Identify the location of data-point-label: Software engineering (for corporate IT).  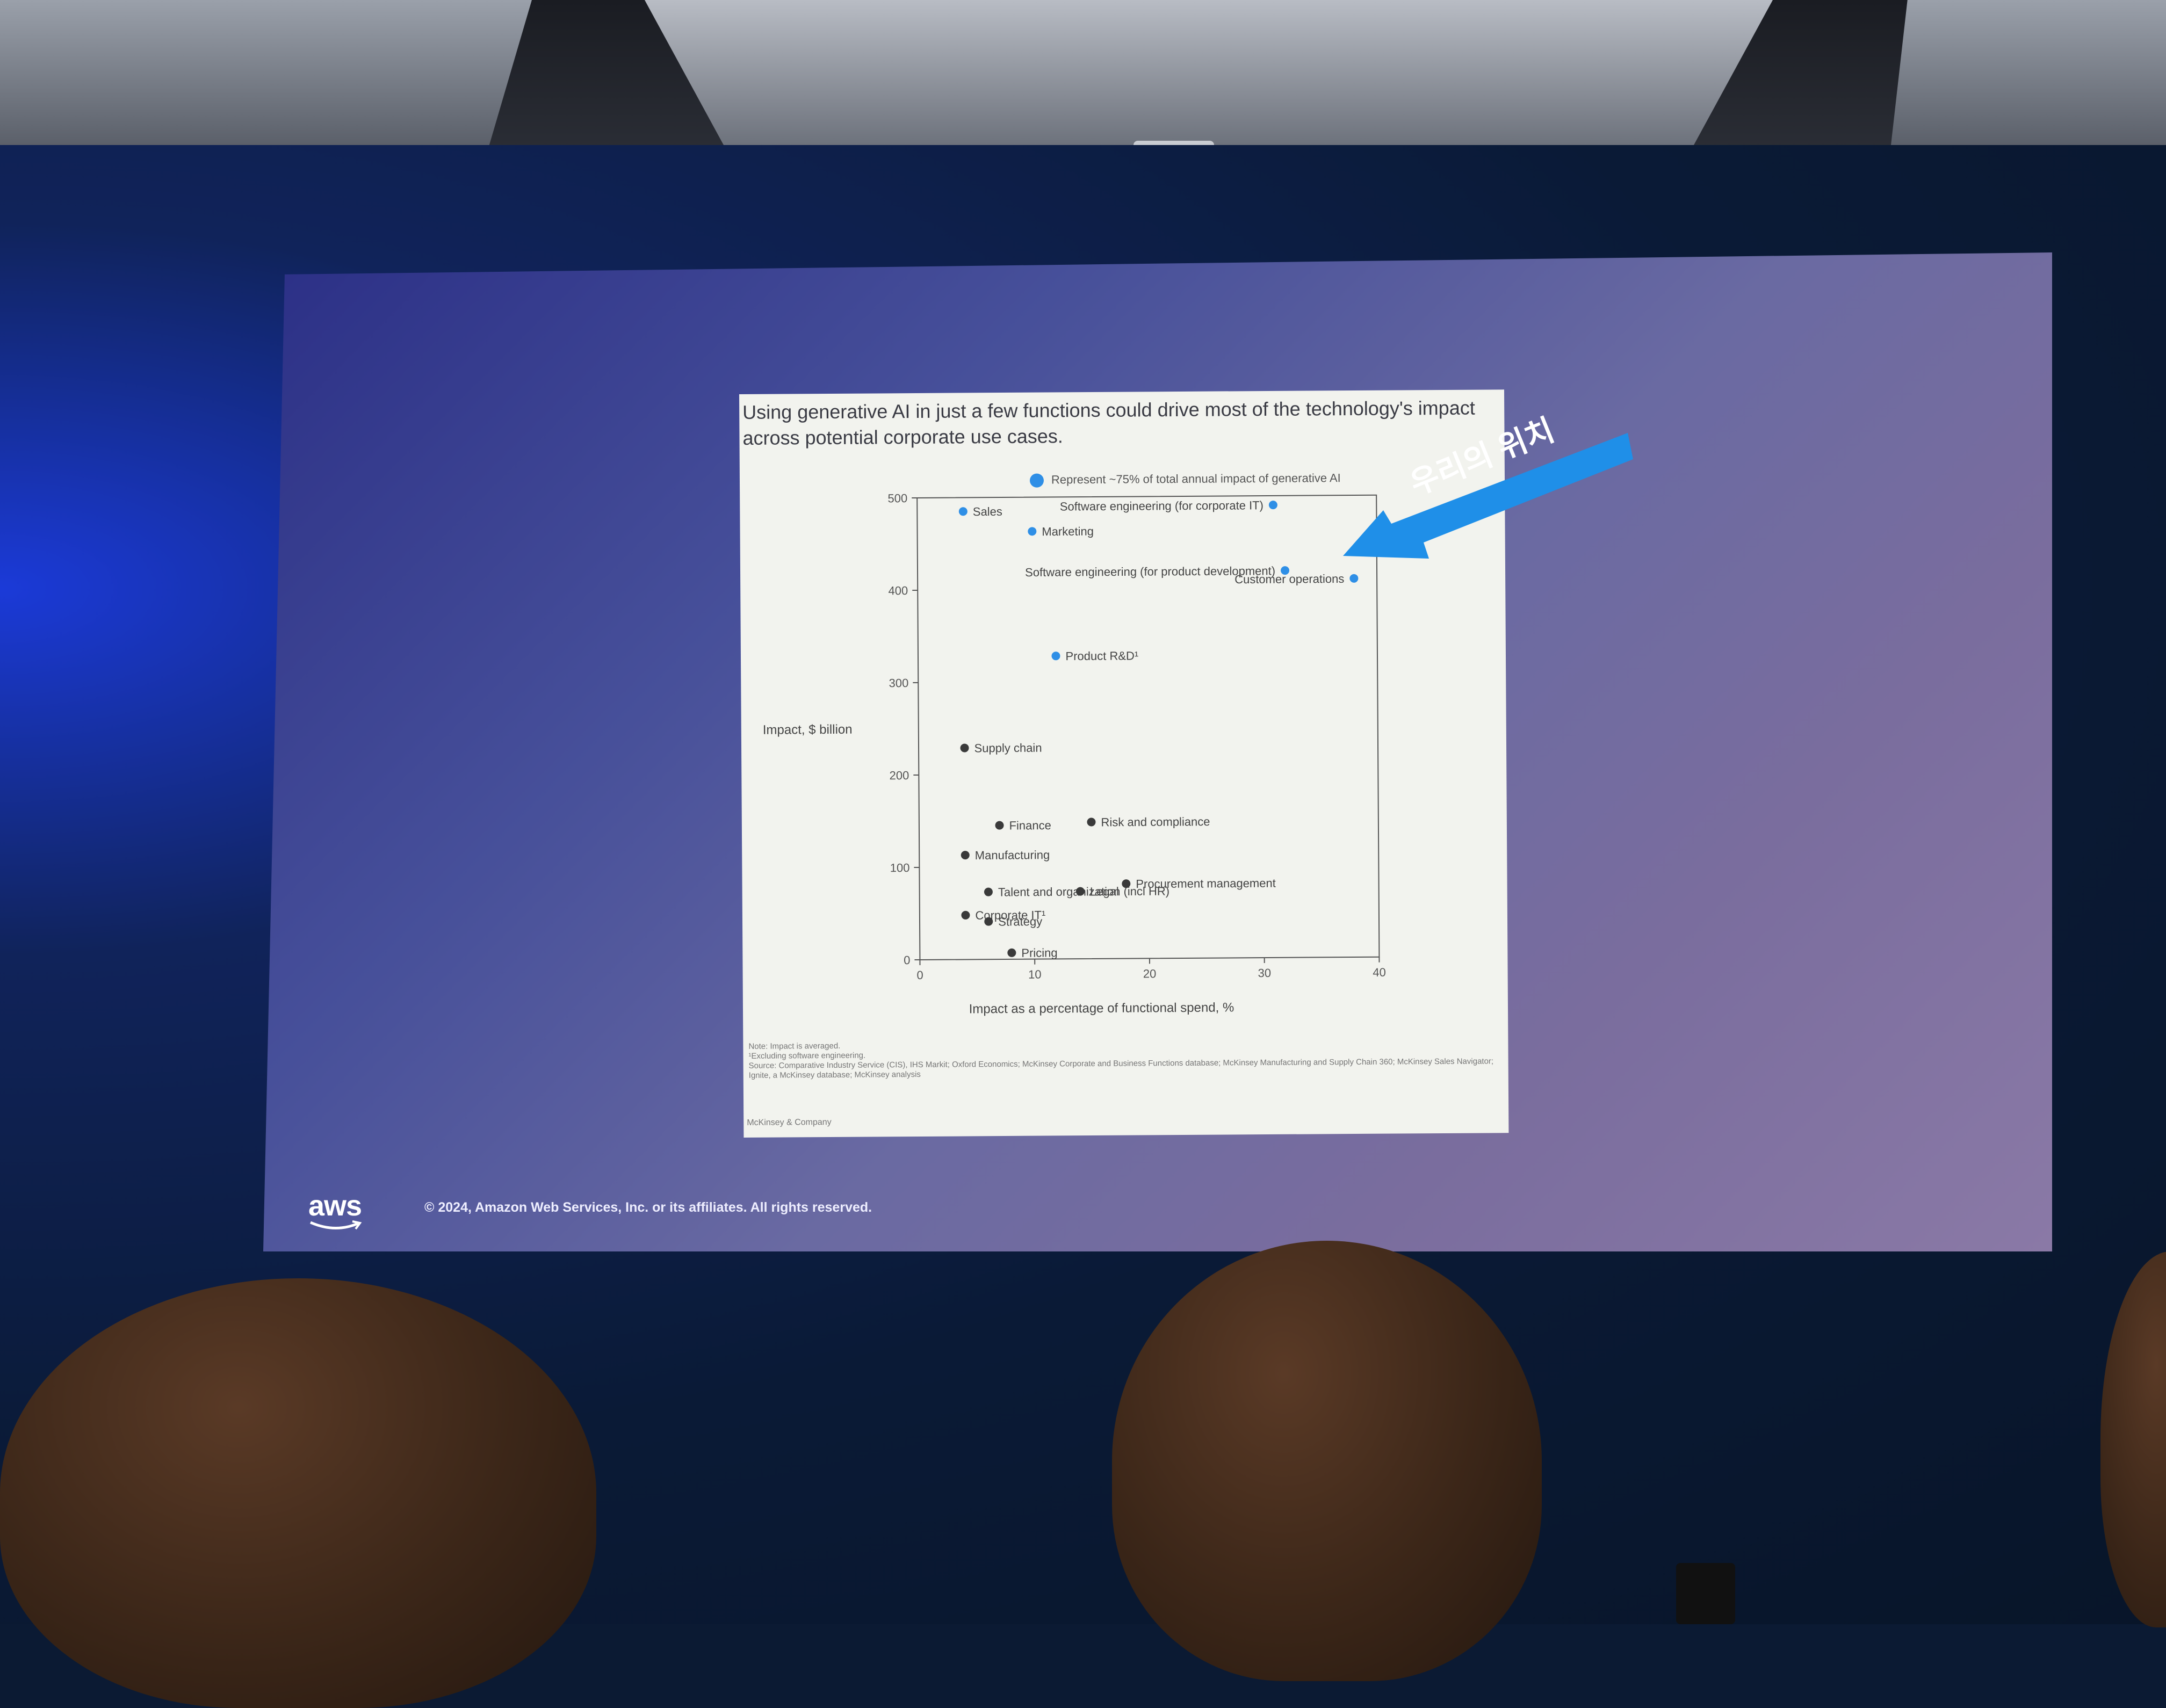
(1162, 505).